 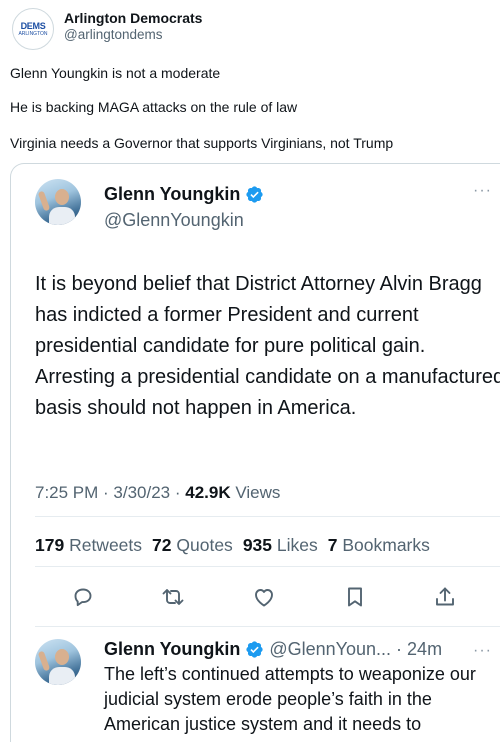 What do you see at coordinates (172, 194) in the screenshot?
I see `quoted-author-name-text: Glenn Youngkin` at bounding box center [172, 194].